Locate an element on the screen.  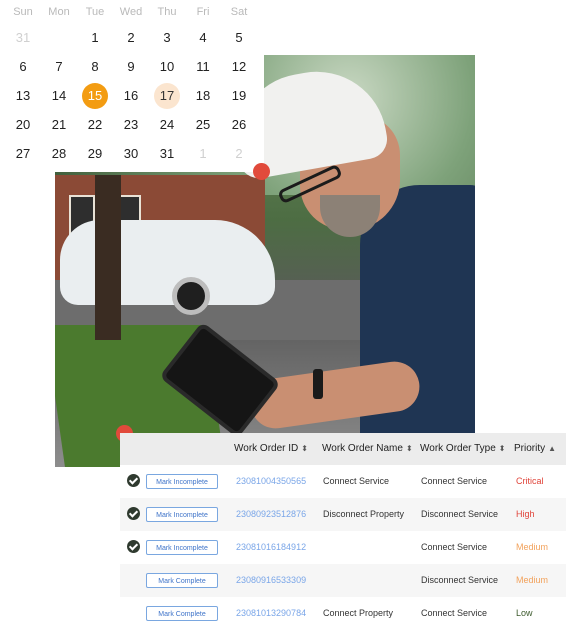
calendar-day: 9 is located at coordinates (131, 67).